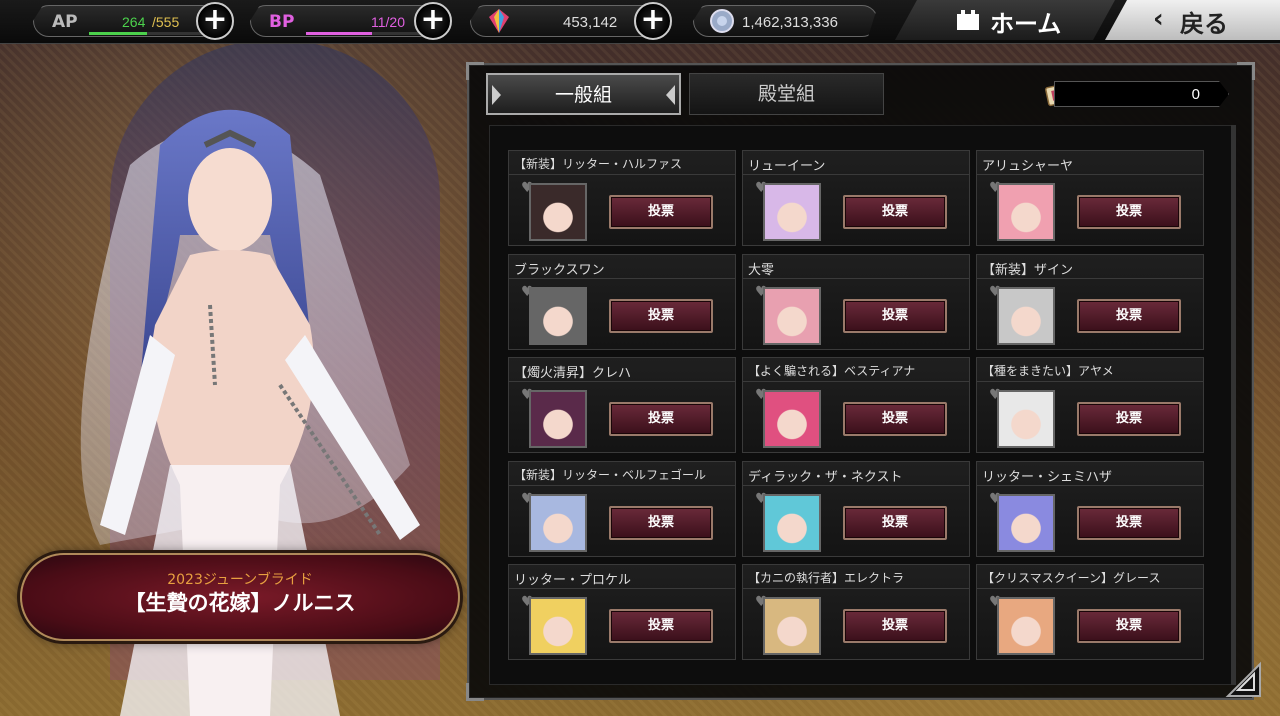  I want to click on home-tab: ホーム, so click(1005, 20).